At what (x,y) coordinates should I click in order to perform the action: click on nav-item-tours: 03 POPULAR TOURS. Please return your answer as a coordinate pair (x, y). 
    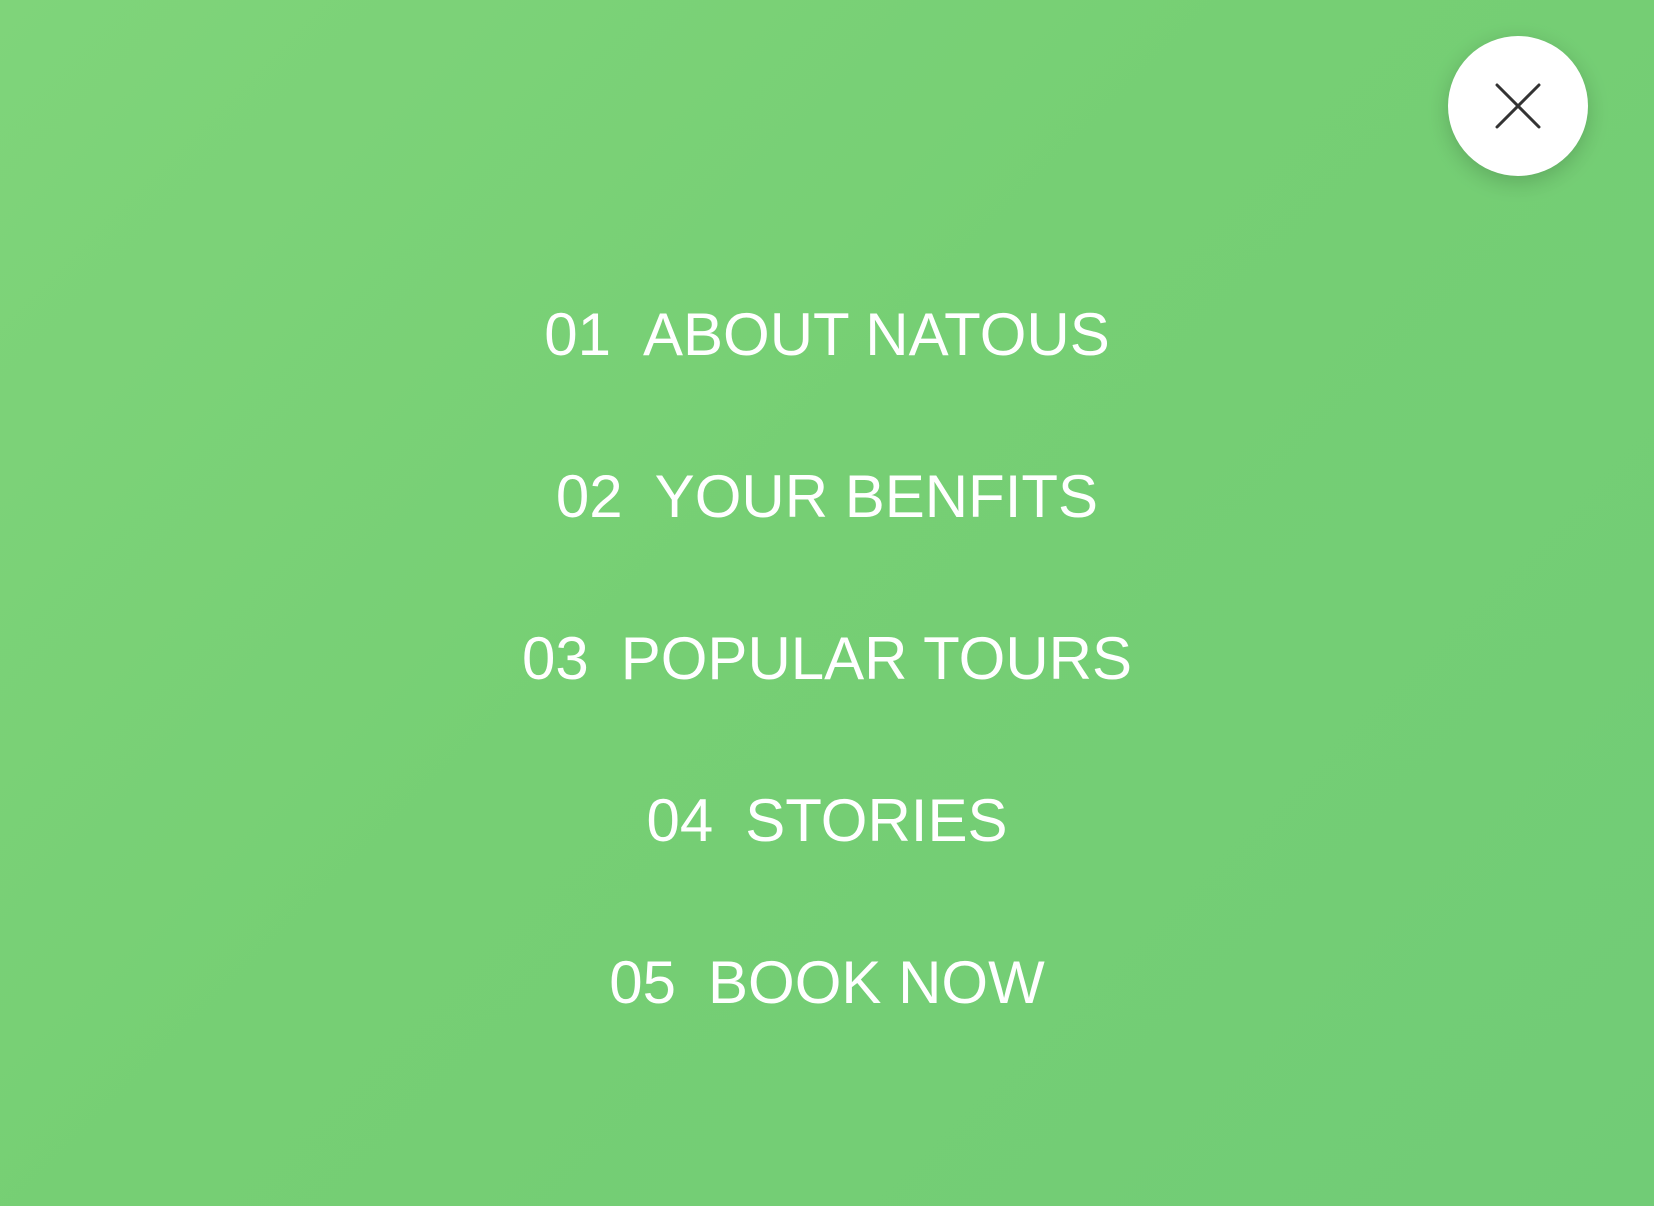
    Looking at the image, I should click on (827, 705).